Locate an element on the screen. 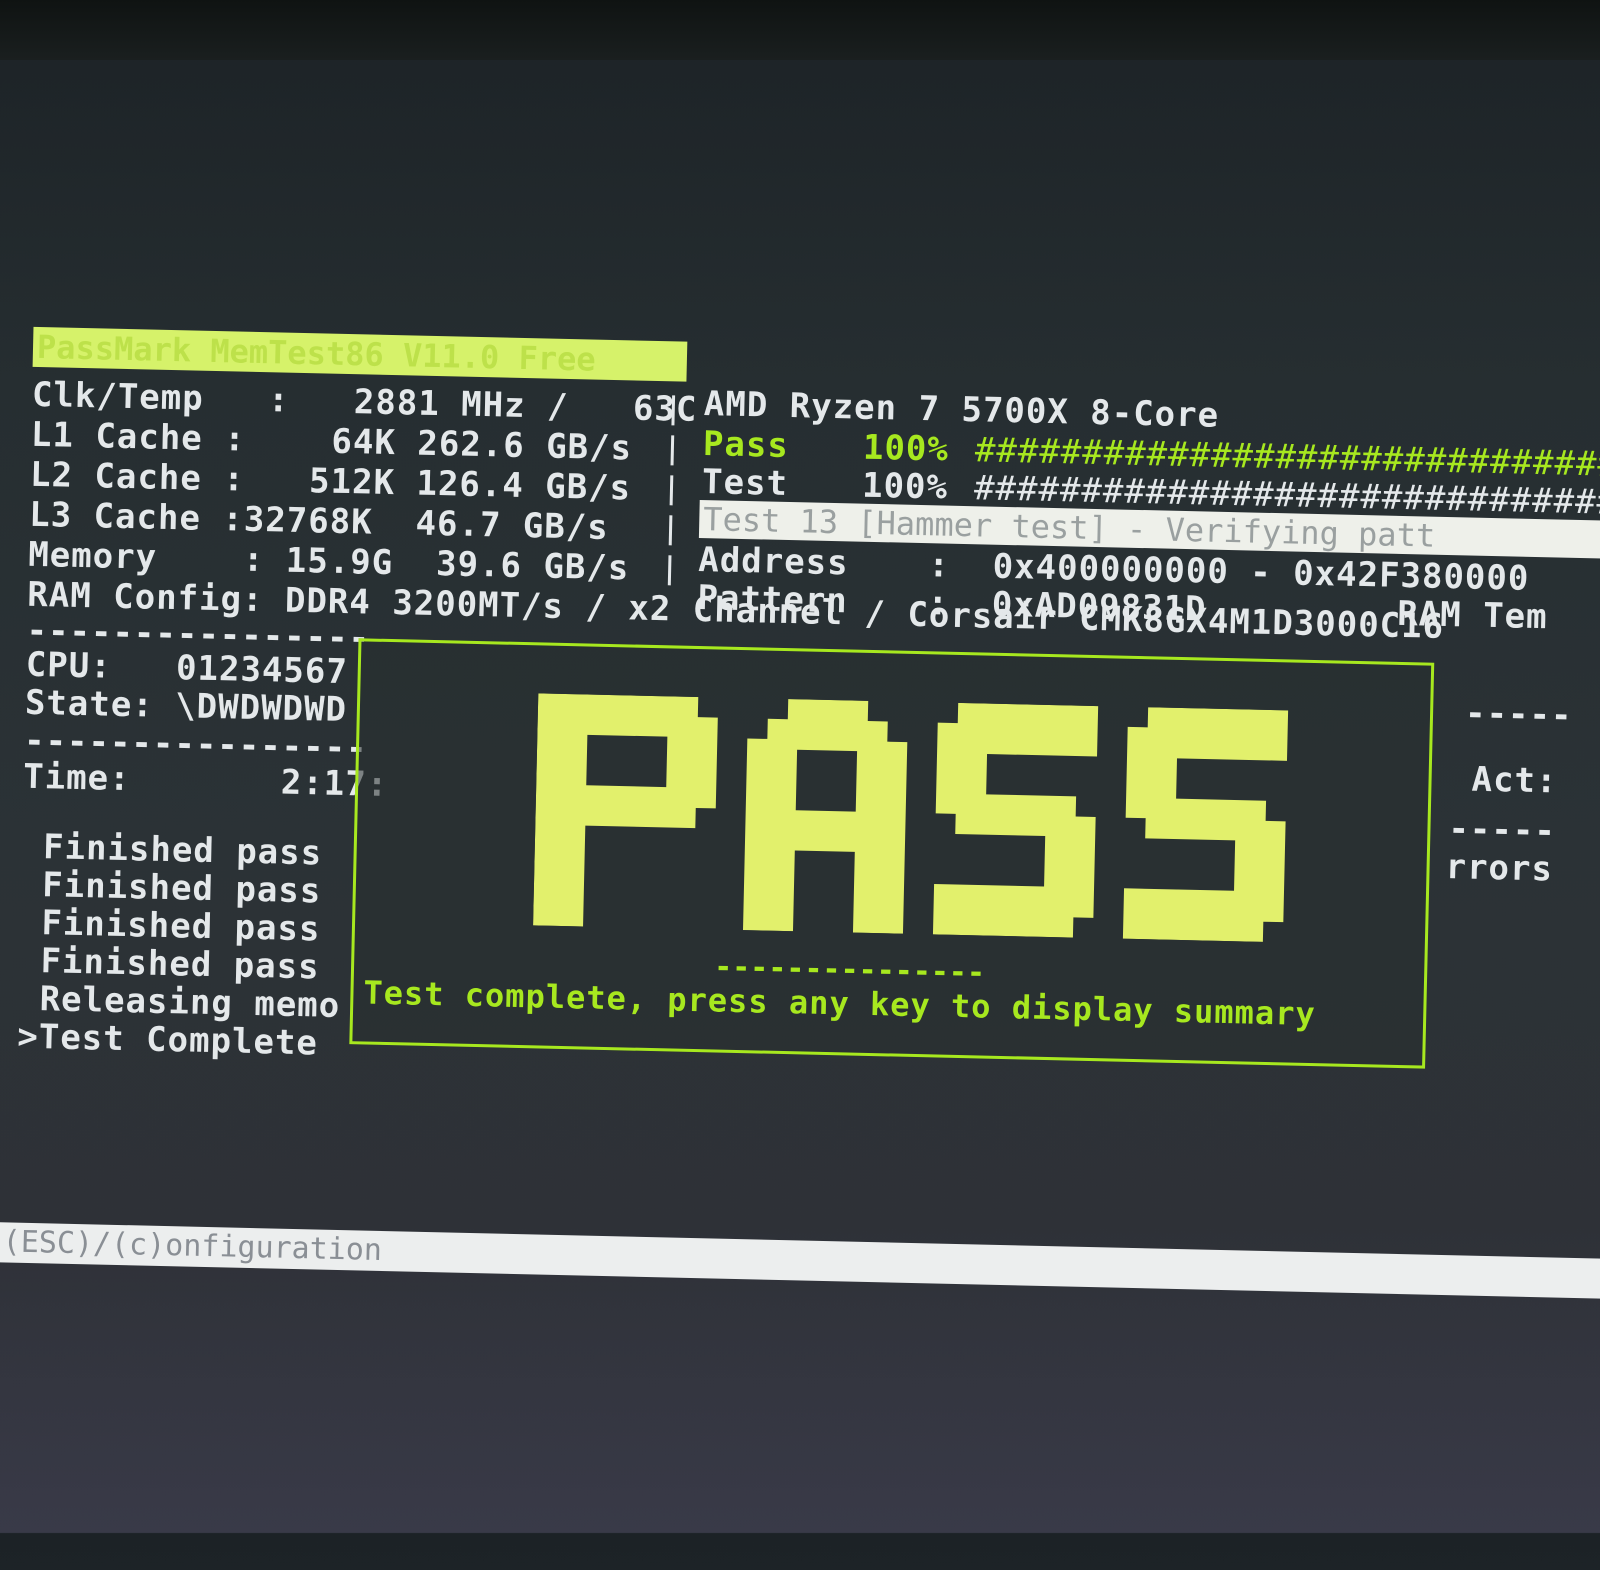 This screenshot has width=1600, height=1570. pattern-value: : 0xAD09831D is located at coordinates (1067, 606).